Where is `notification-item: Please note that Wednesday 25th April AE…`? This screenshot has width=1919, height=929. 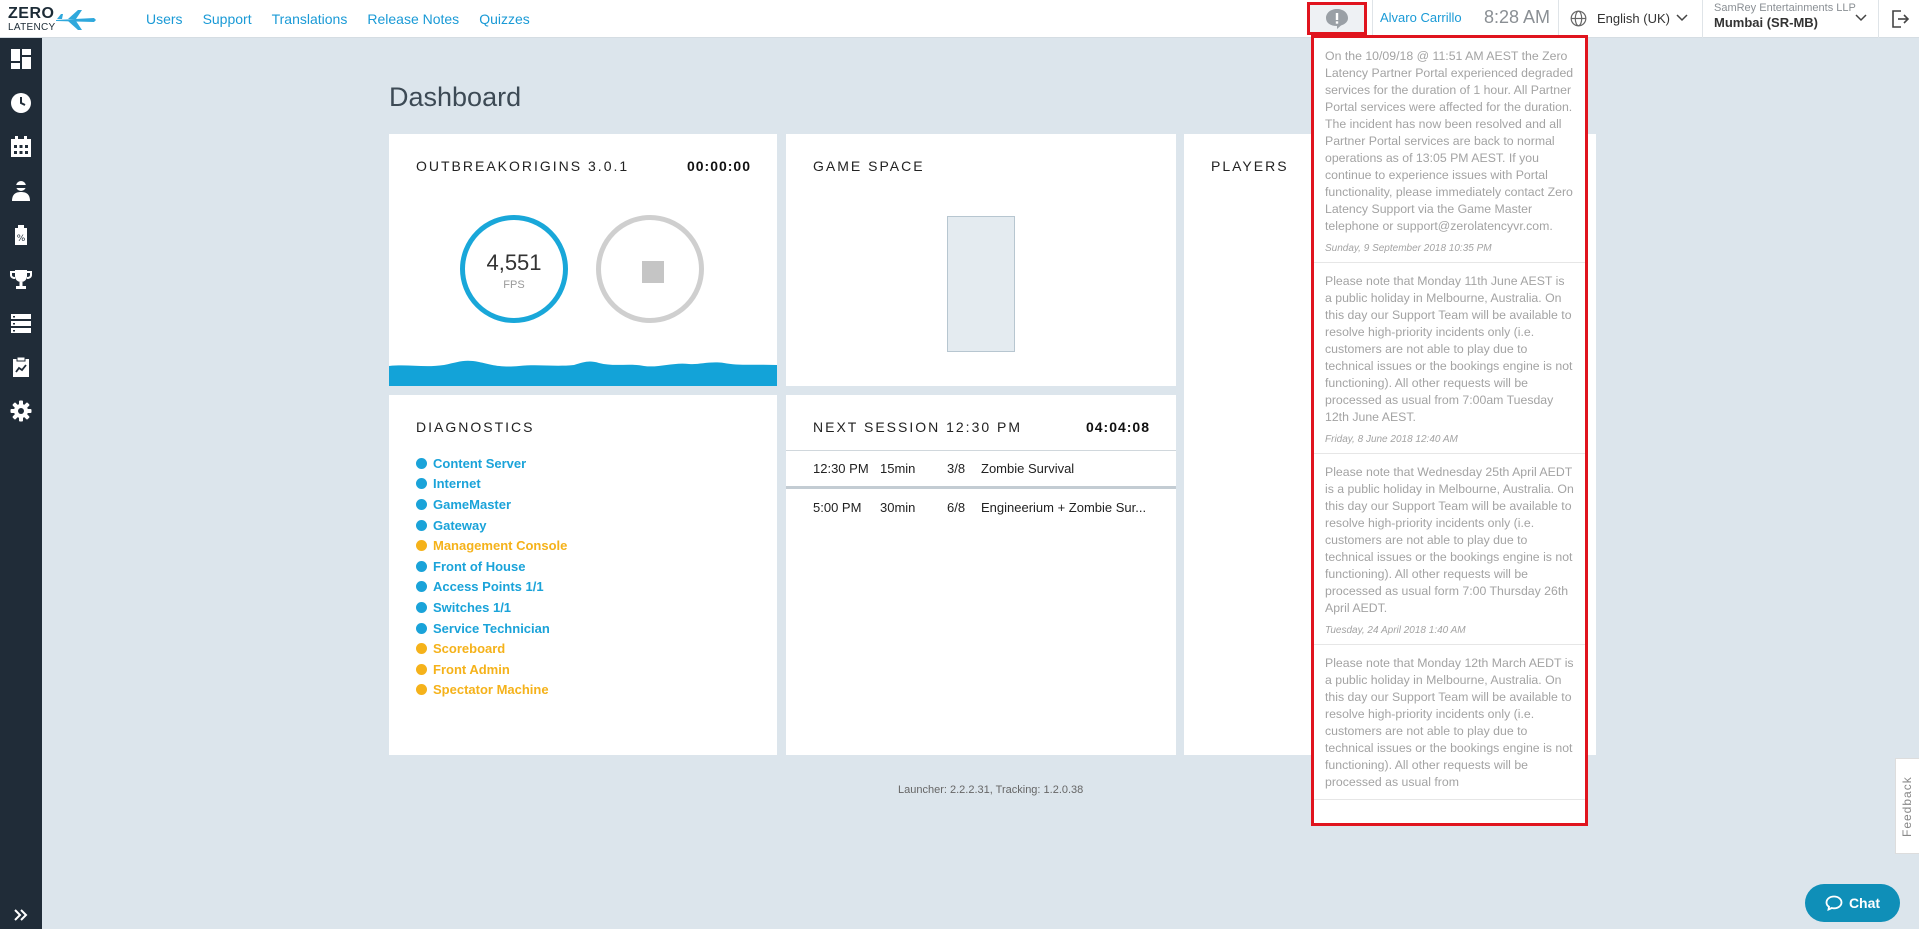 notification-item: Please note that Wednesday 25th April AE… is located at coordinates (1449, 549).